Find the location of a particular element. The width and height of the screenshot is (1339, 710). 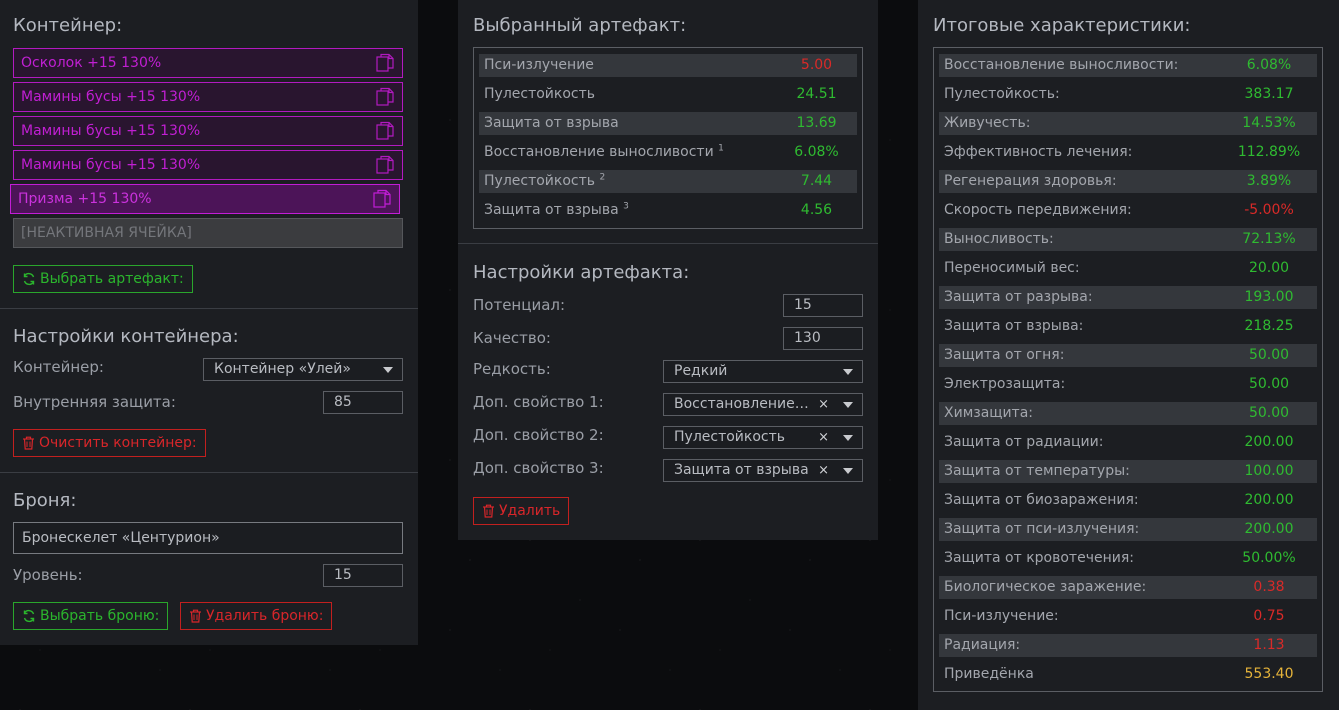

row-value: 14.53% is located at coordinates (1269, 123).